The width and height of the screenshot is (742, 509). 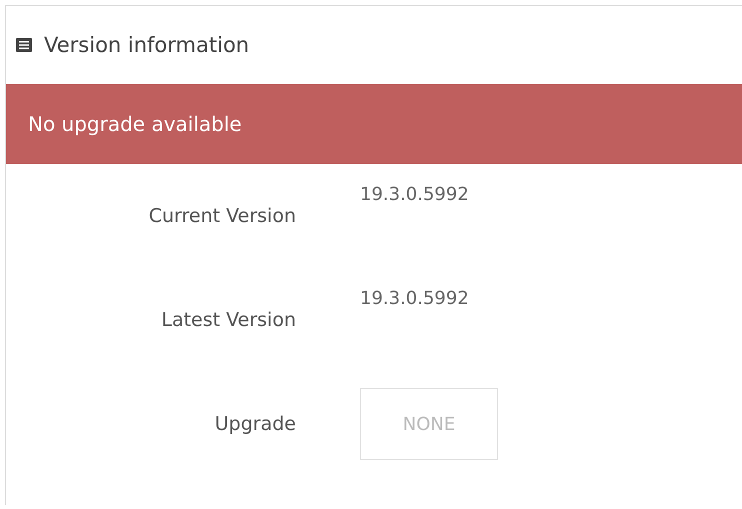 What do you see at coordinates (24, 45) in the screenshot?
I see `list-icon` at bounding box center [24, 45].